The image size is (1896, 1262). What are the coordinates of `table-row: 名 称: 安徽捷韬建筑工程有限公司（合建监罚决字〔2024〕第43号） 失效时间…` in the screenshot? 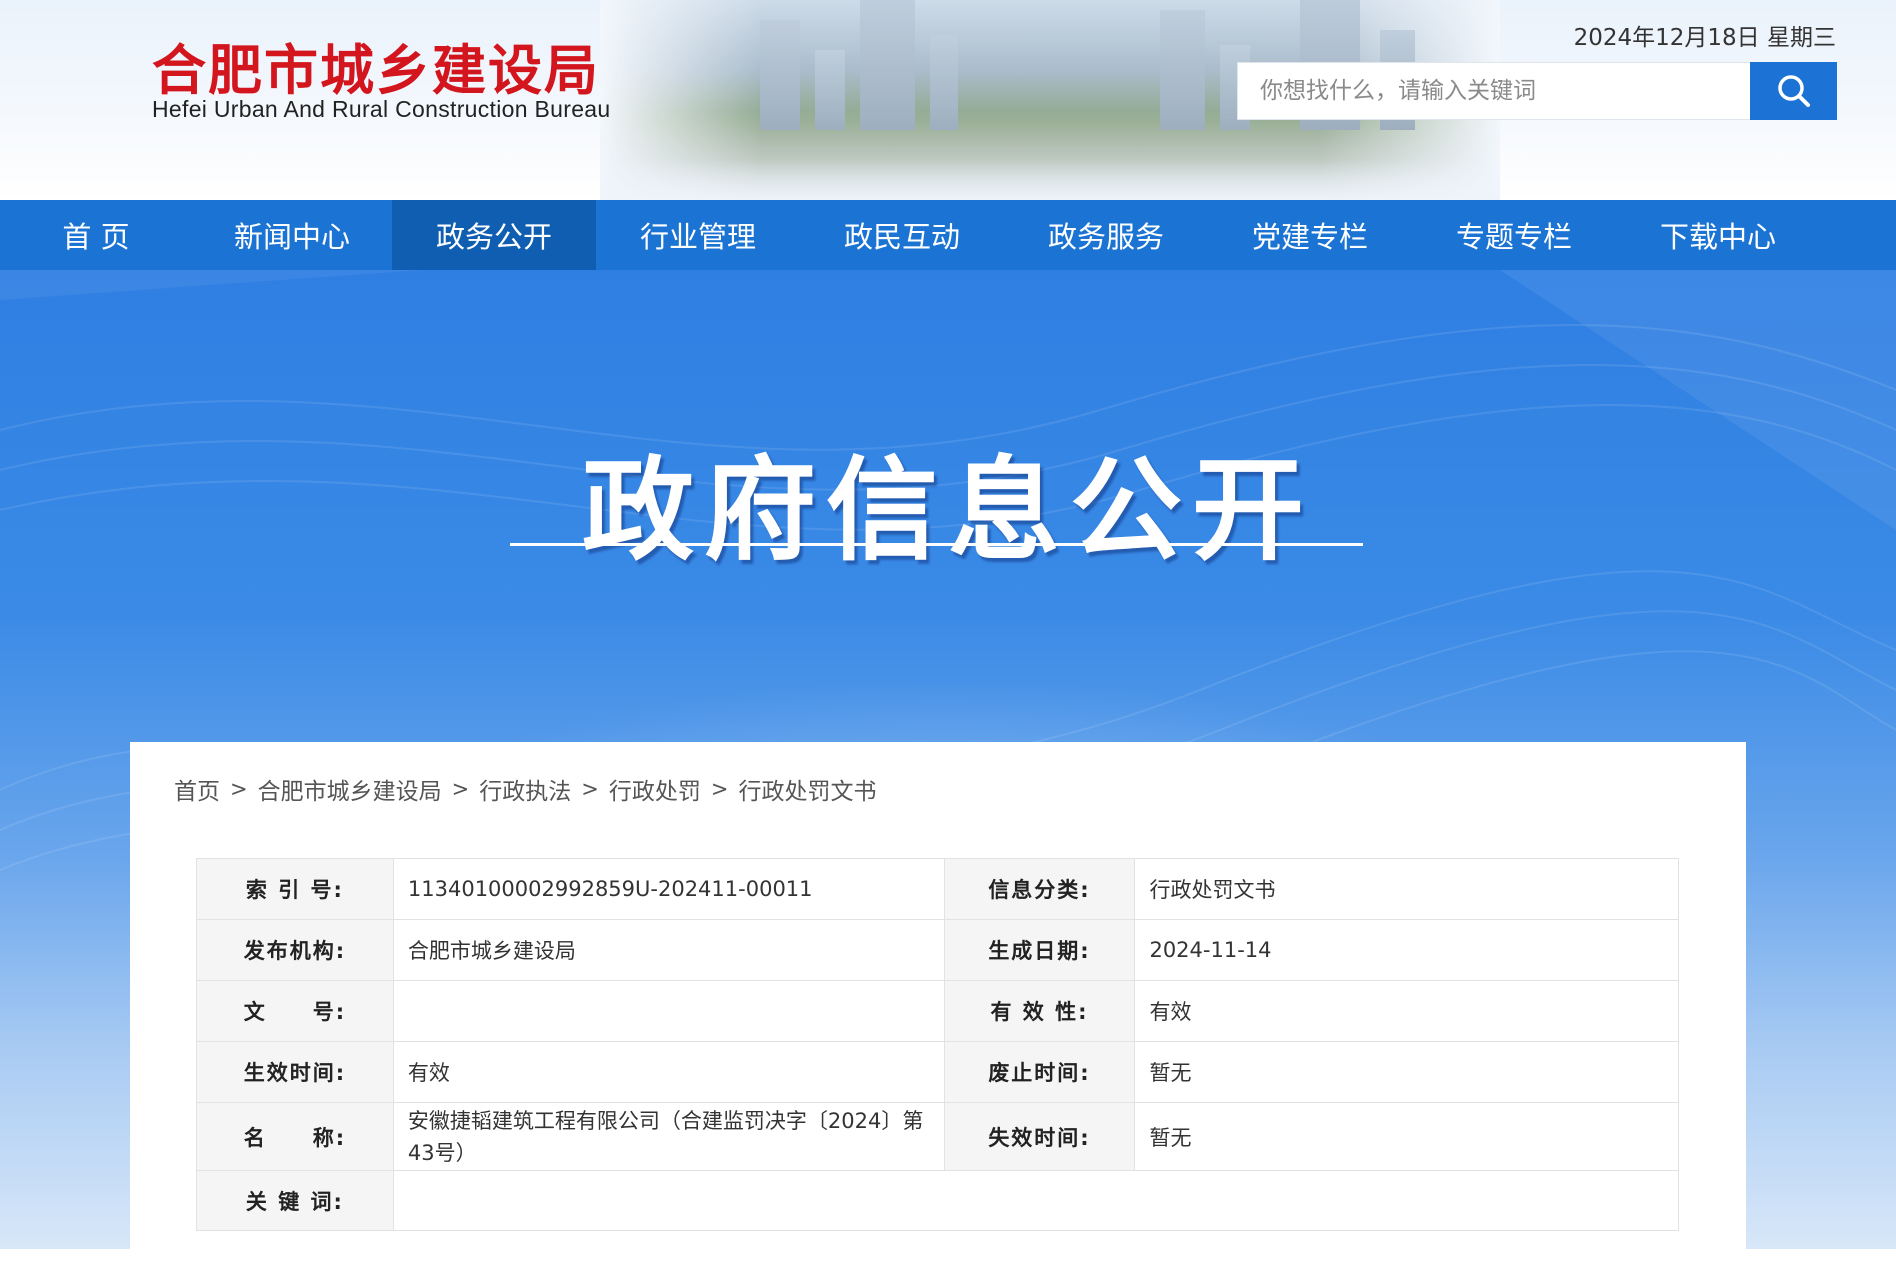 It's located at (937, 1136).